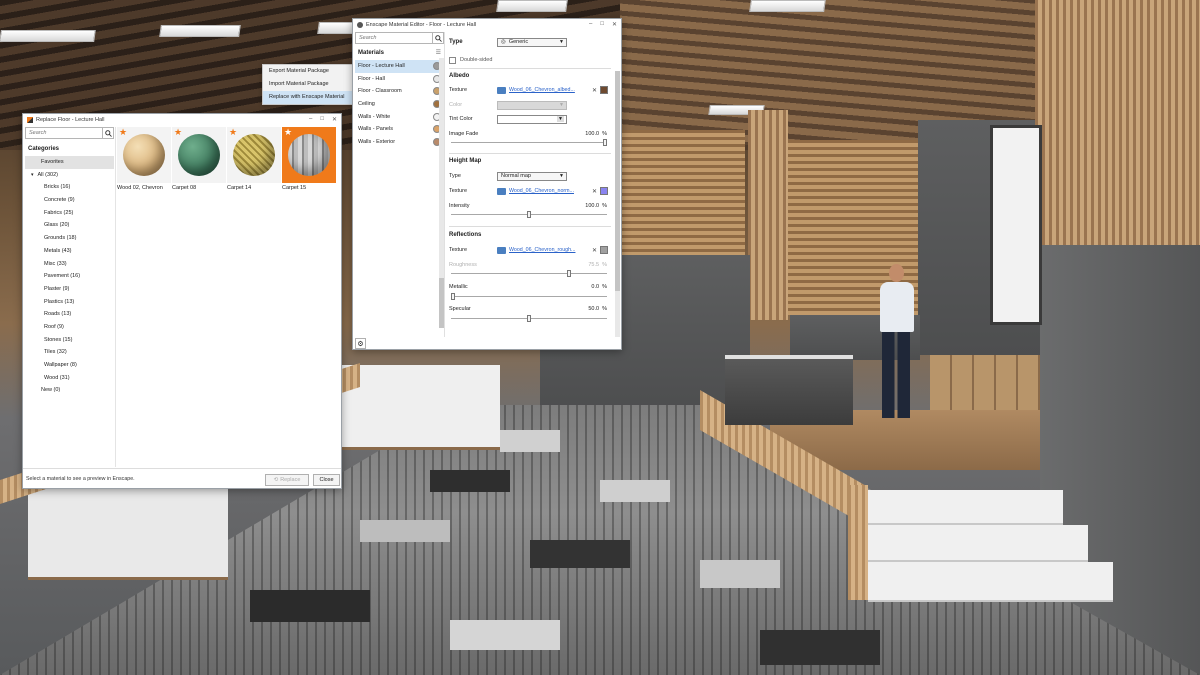 This screenshot has height=675, width=1200. I want to click on menu-item-import-material-package: Import Material Package, so click(308, 84).